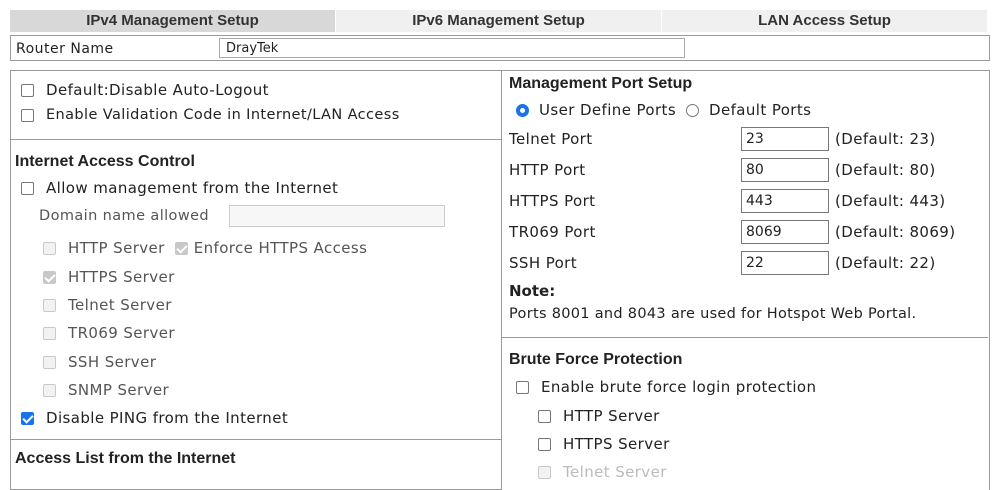  I want to click on ssh-port-default: (Default: 22), so click(885, 263).